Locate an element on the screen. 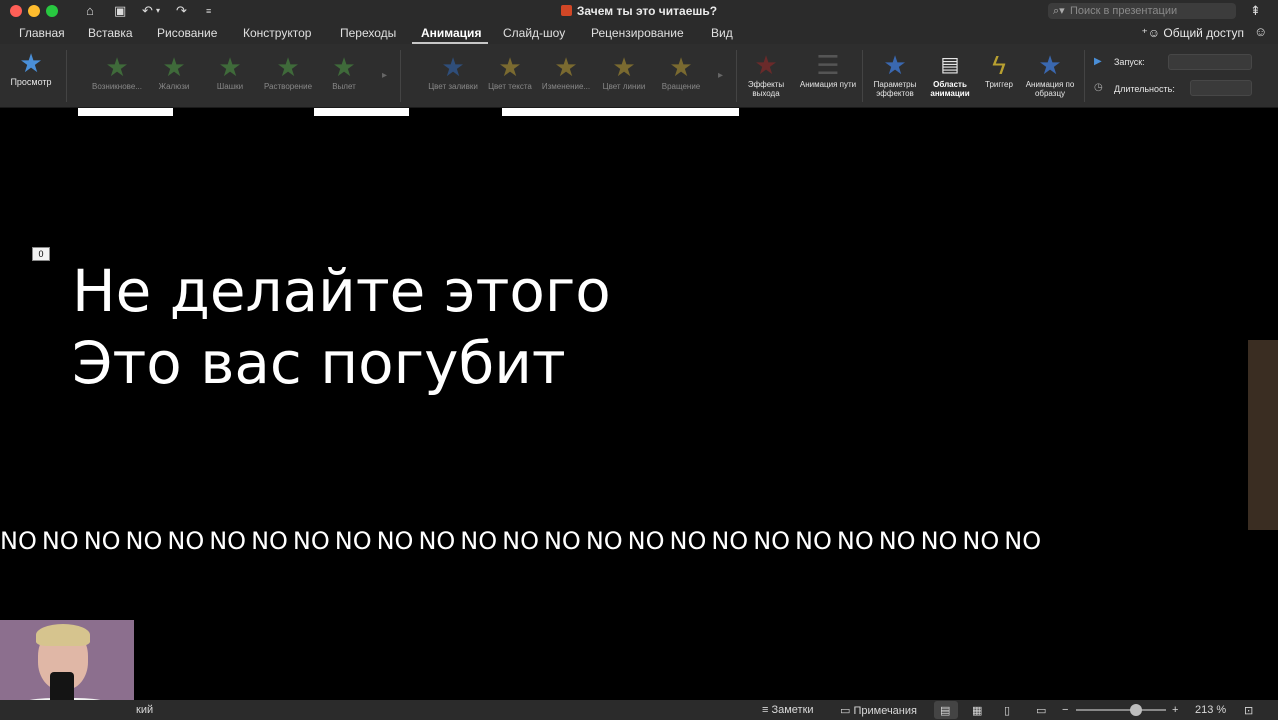 This screenshot has width=1278, height=720. exit-star-icon: ★ is located at coordinates (766, 65).